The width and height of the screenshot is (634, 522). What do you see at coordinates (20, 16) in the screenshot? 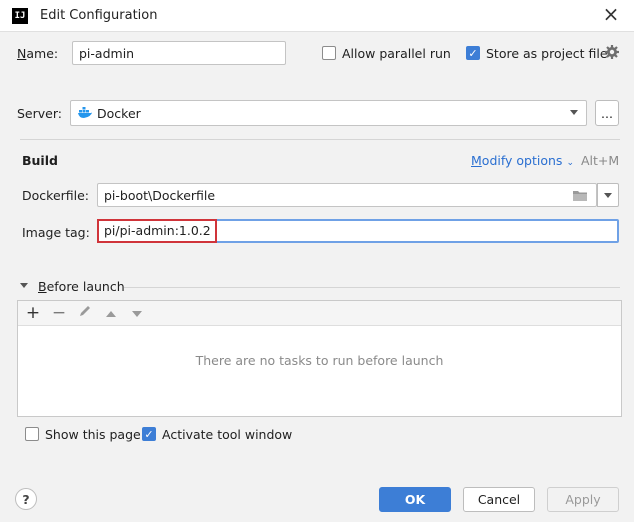
I see `intellij-app-icon: IJ` at bounding box center [20, 16].